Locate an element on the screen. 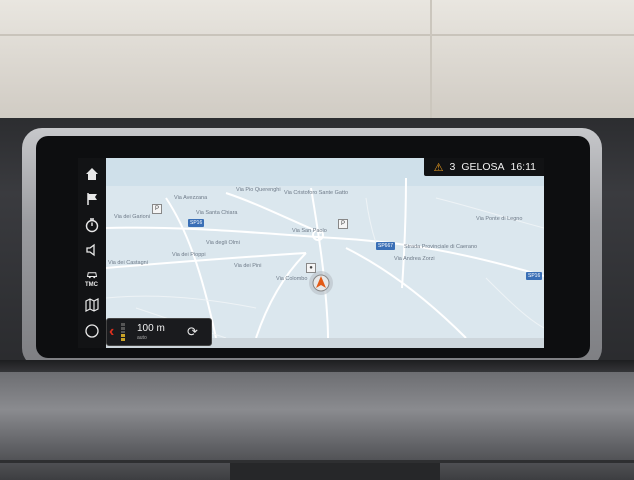  map-street-label: Via Santa Chiara is located at coordinates (217, 213).